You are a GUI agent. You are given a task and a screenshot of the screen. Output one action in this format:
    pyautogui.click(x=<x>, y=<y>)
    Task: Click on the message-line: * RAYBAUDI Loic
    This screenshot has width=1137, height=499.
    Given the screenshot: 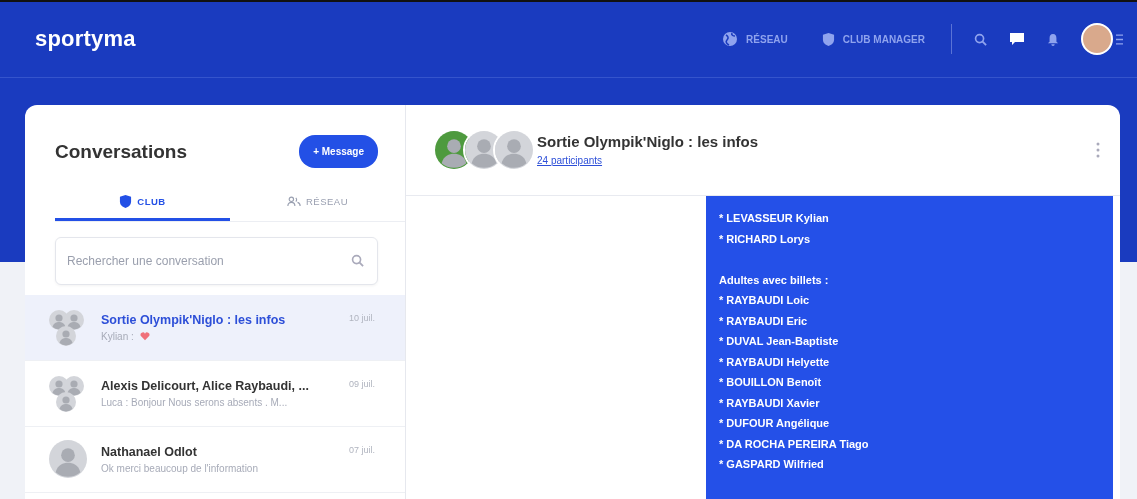 What is the action you would take?
    pyautogui.click(x=765, y=300)
    